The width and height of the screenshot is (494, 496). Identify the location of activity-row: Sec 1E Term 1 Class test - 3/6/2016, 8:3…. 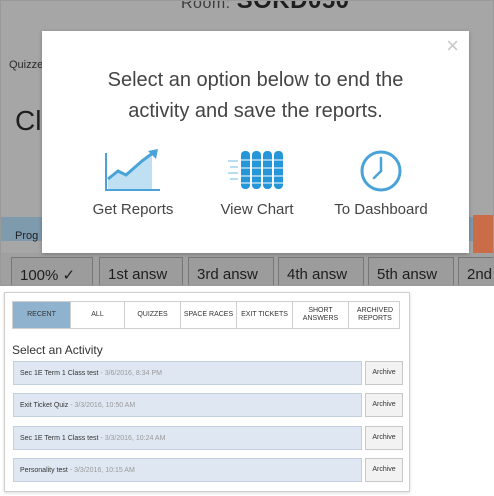
(208, 373).